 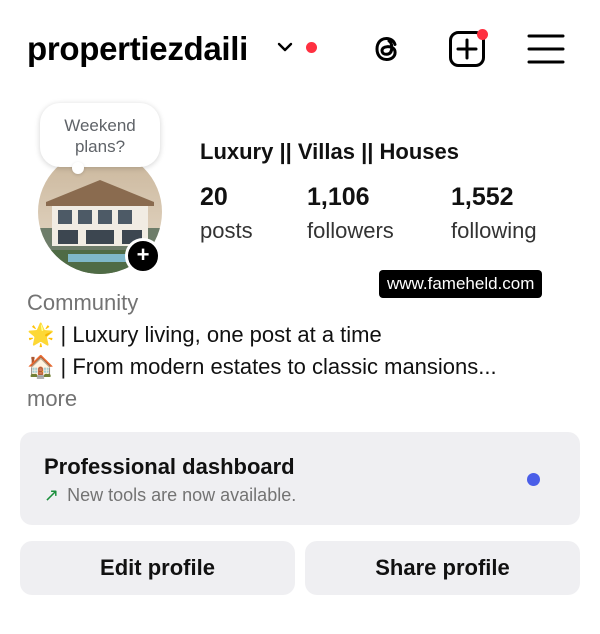 I want to click on share-profile-button: Share profile, so click(x=442, y=568).